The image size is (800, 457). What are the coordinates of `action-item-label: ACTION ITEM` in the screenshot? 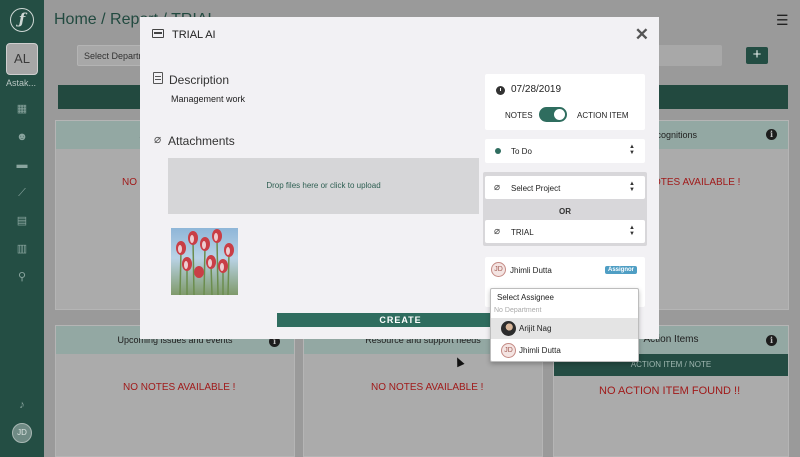 It's located at (603, 115).